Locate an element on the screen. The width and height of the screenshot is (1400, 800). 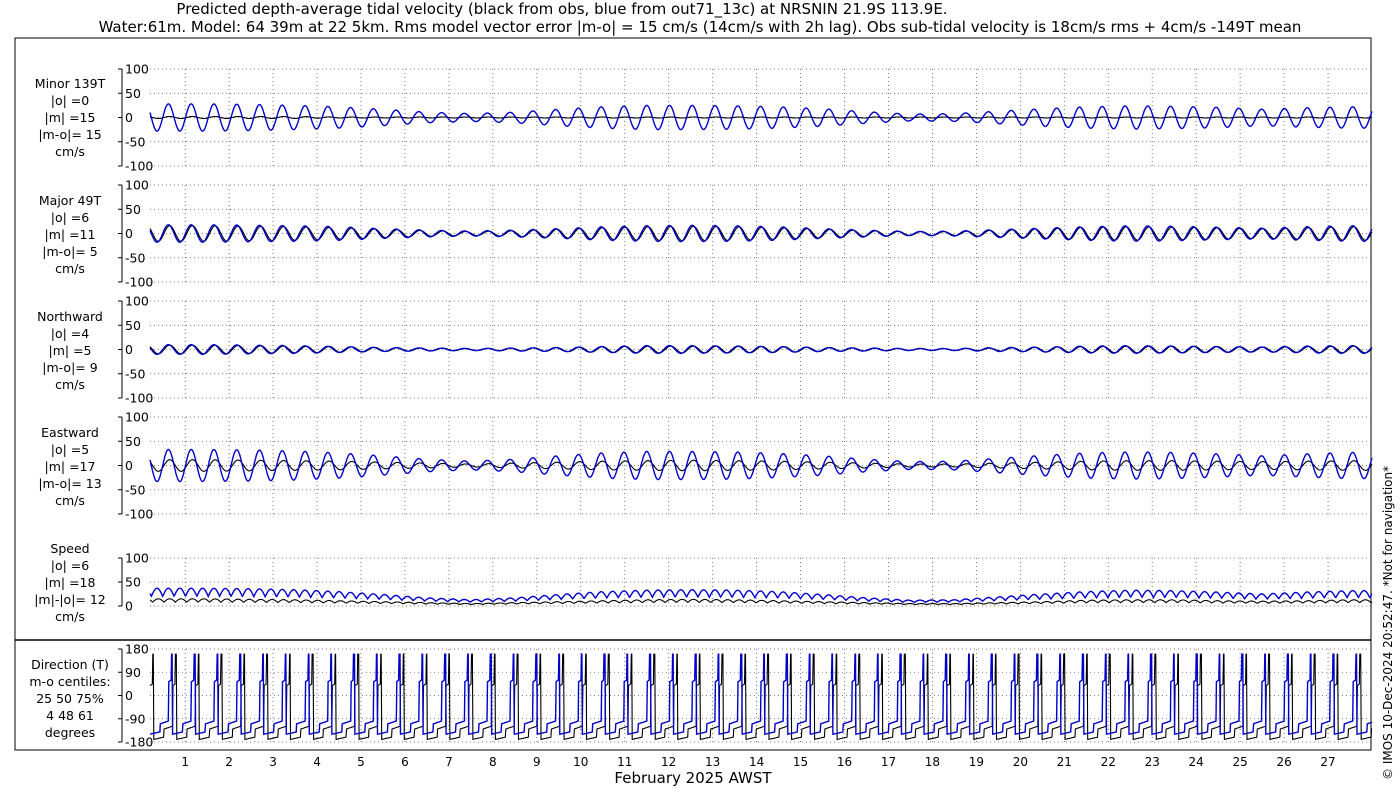
y-tick-label: 180 is located at coordinates (137, 649).